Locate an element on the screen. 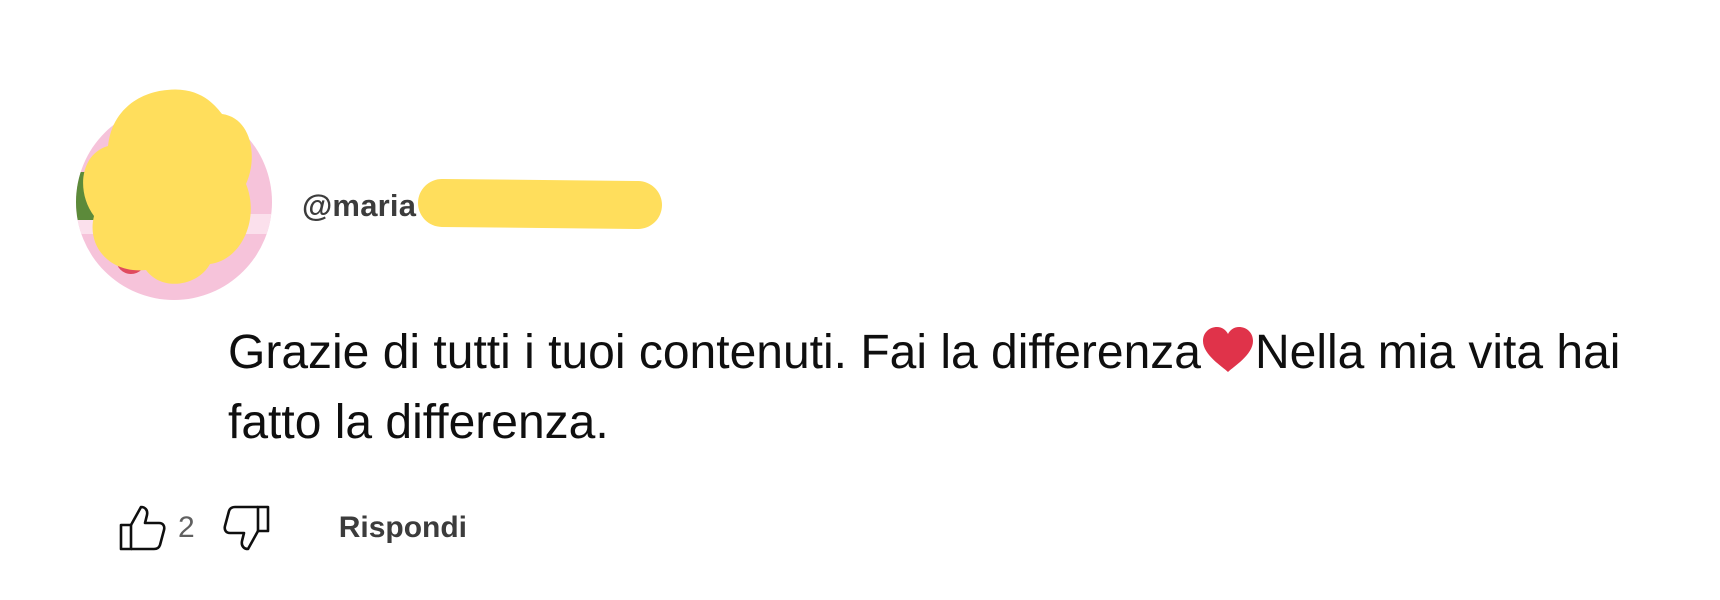  dislike-button is located at coordinates (247, 528).